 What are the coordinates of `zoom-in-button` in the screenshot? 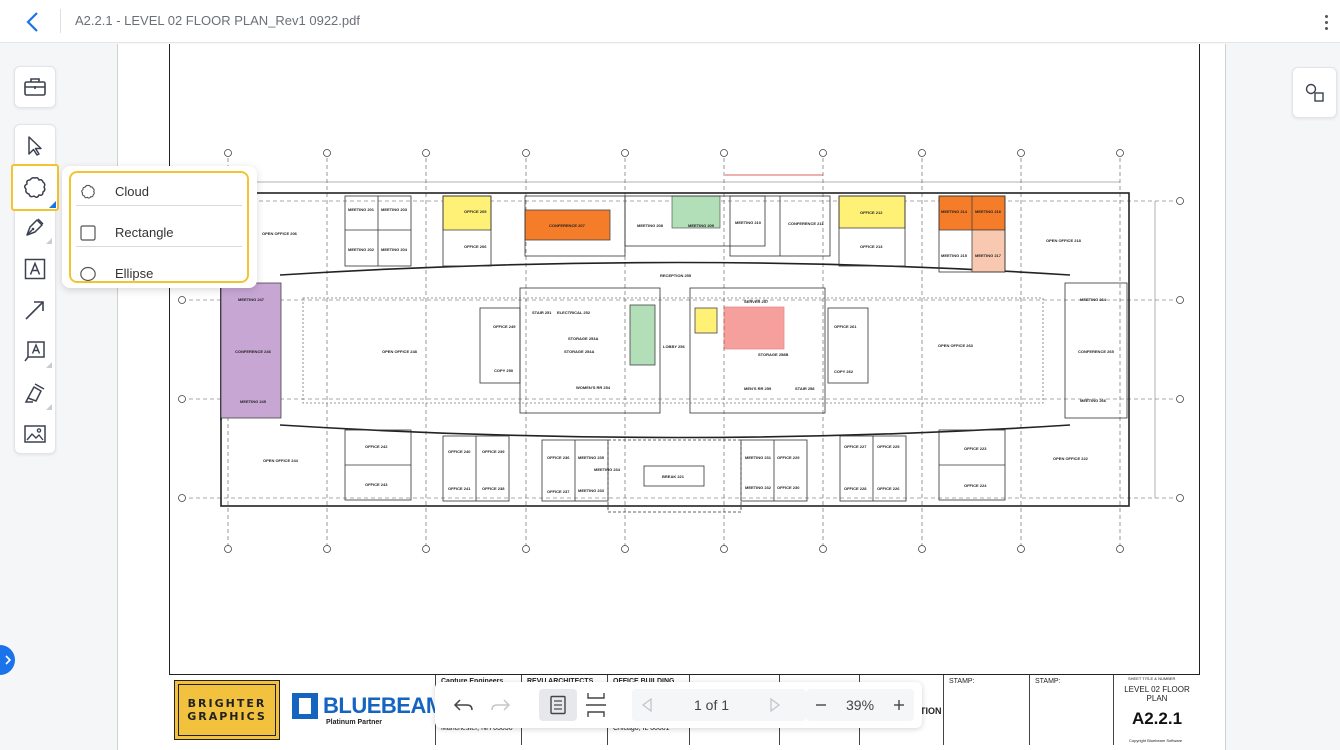 It's located at (899, 705).